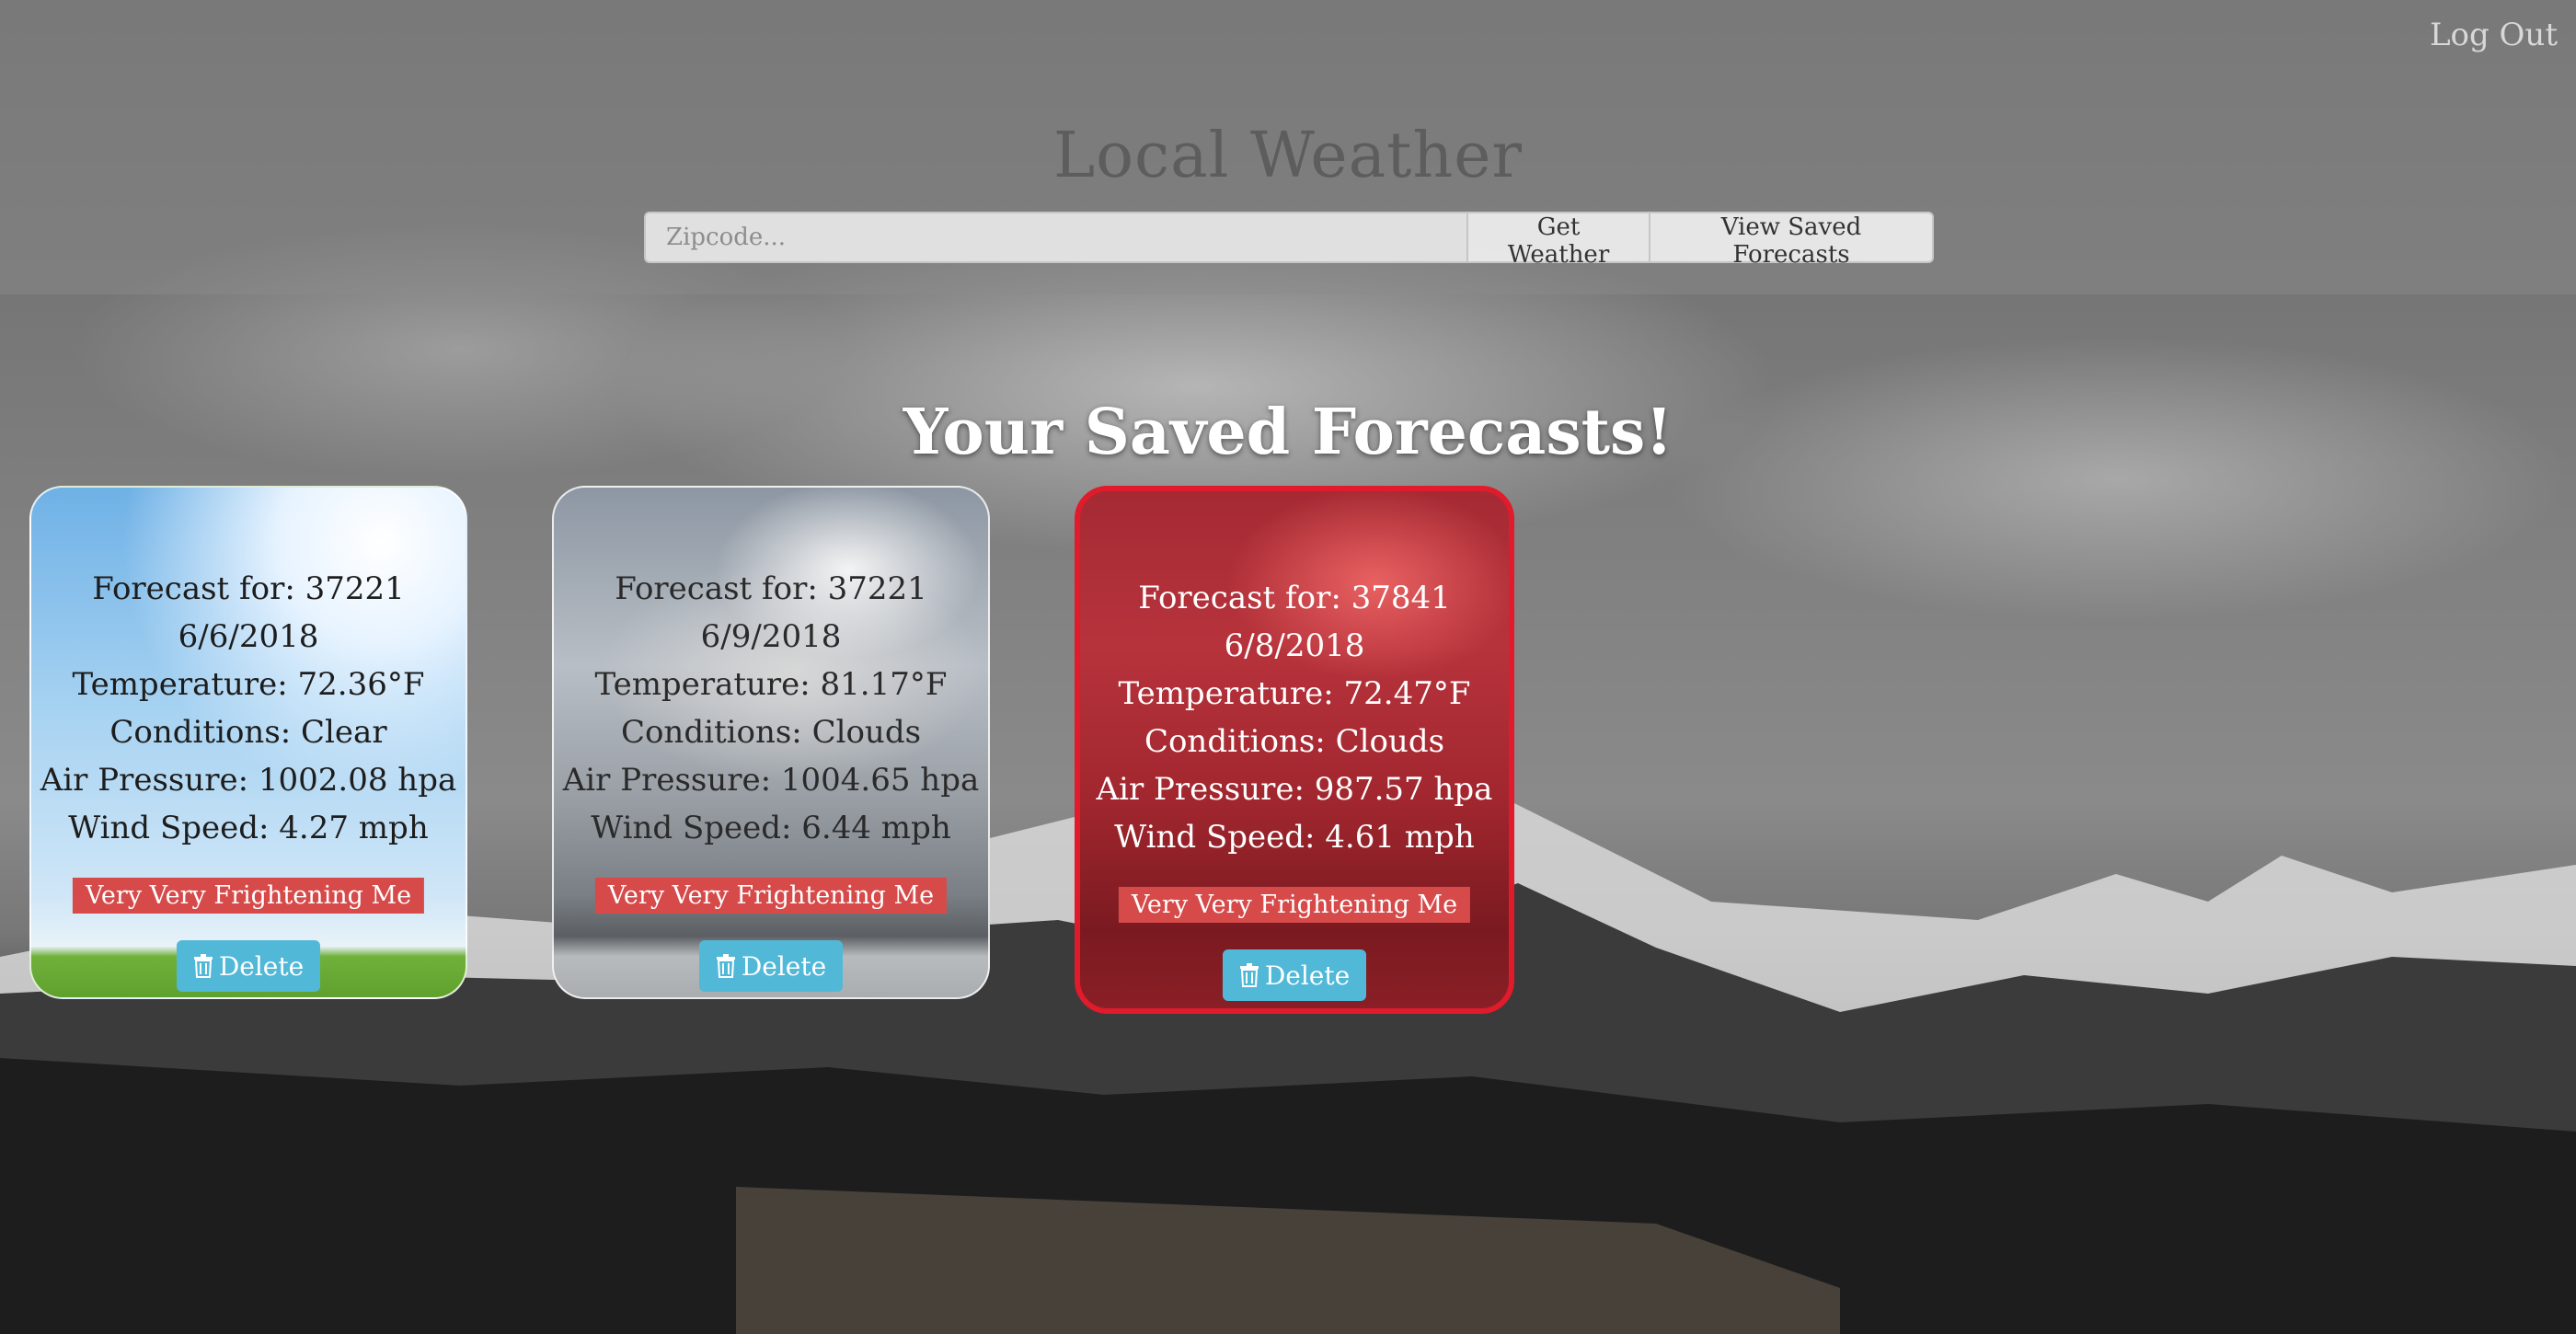 This screenshot has height=1334, width=2576. I want to click on forecast-zip: Forecast for: 37841, so click(1294, 598).